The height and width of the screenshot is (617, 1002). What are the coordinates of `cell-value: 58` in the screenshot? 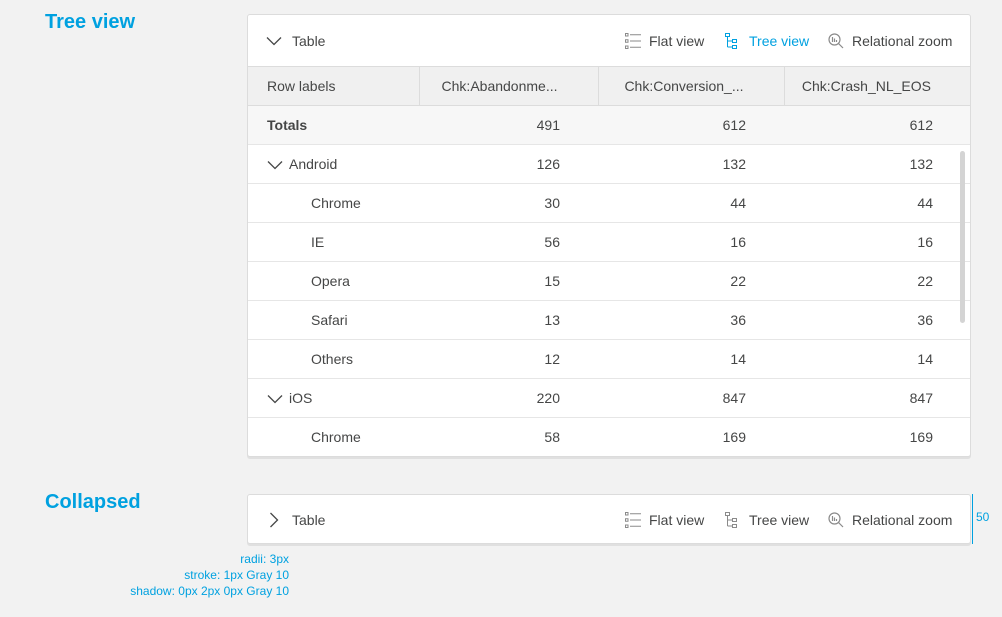 It's located at (508, 436).